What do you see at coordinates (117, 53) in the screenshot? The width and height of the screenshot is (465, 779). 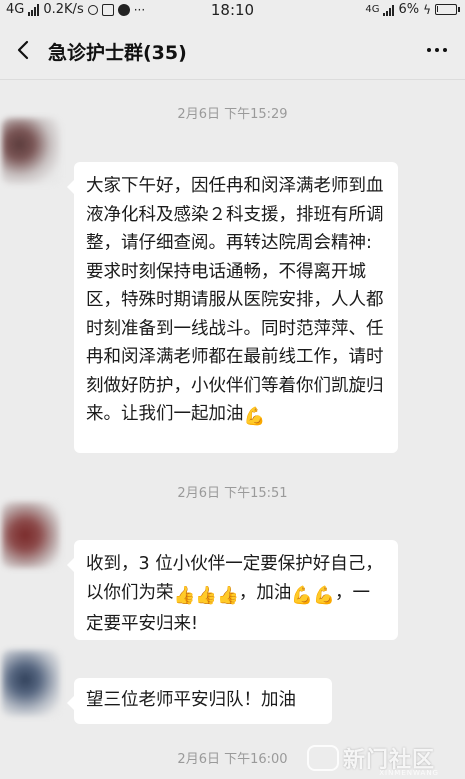 I see `chat-title: 急诊护士群(35)` at bounding box center [117, 53].